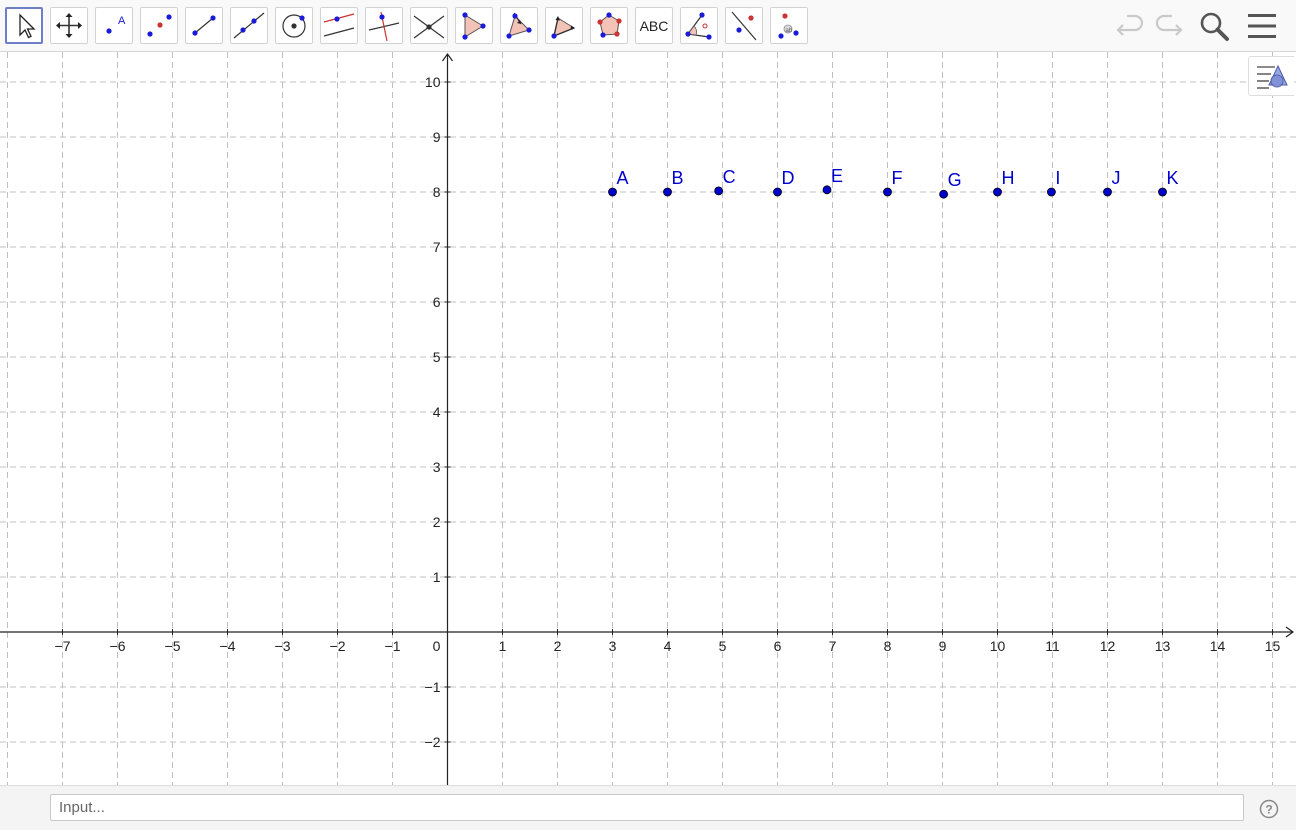 Image resolution: width=1296 pixels, height=830 pixels. What do you see at coordinates (778, 646) in the screenshot?
I see `x-tick-label: 6` at bounding box center [778, 646].